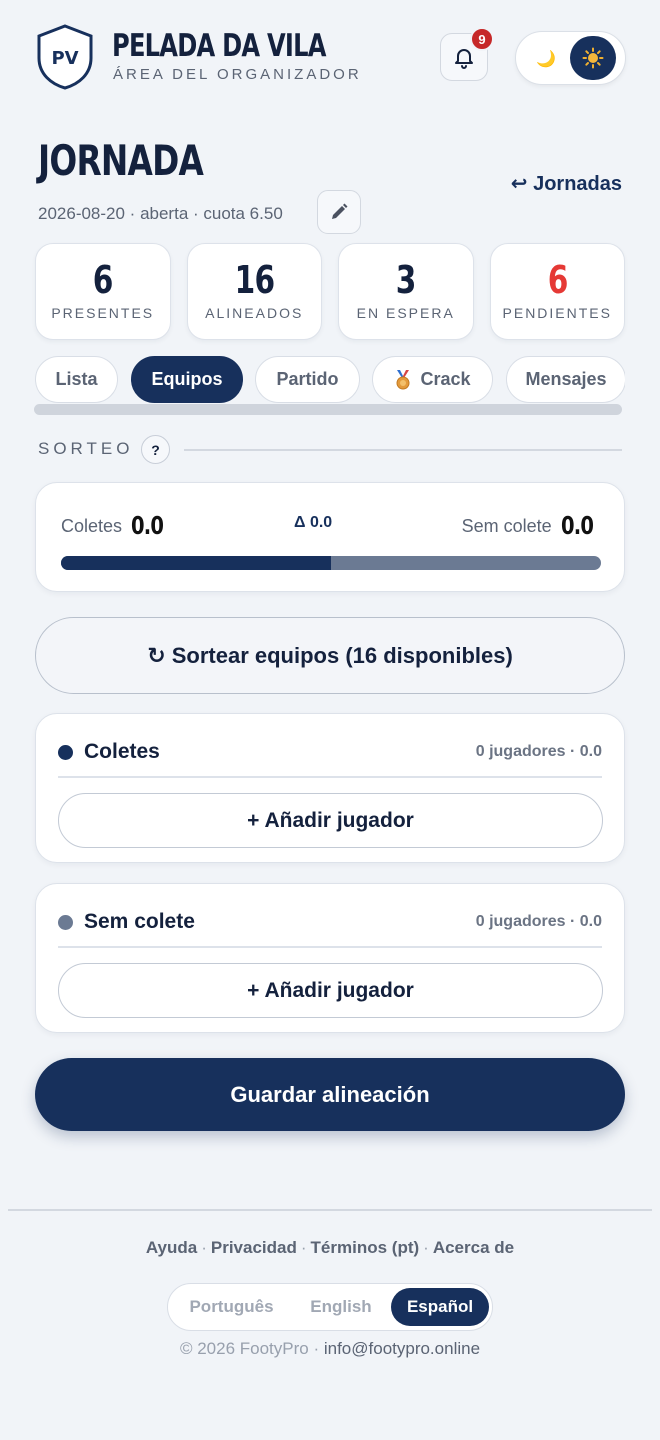 The width and height of the screenshot is (660, 1440). I want to click on page-title: JORNADA, so click(121, 160).